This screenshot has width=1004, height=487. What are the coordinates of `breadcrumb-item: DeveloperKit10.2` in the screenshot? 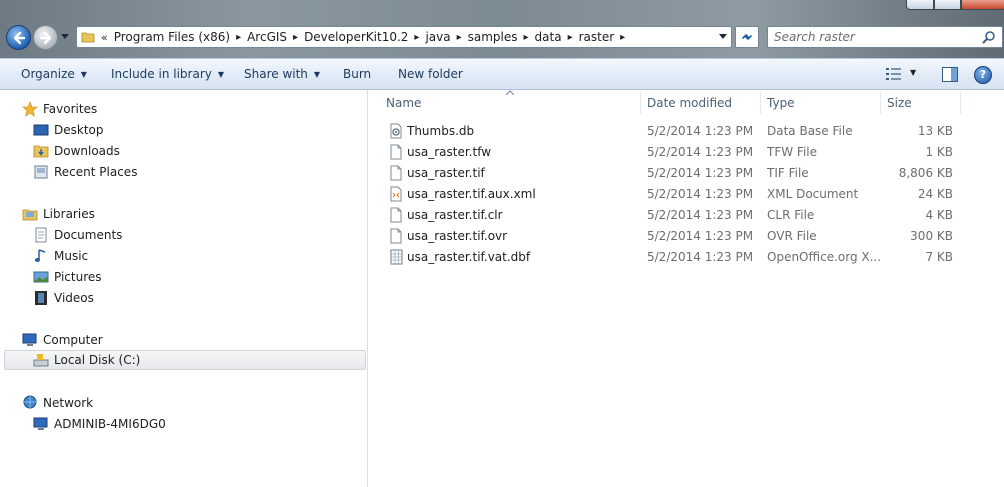 It's located at (356, 37).